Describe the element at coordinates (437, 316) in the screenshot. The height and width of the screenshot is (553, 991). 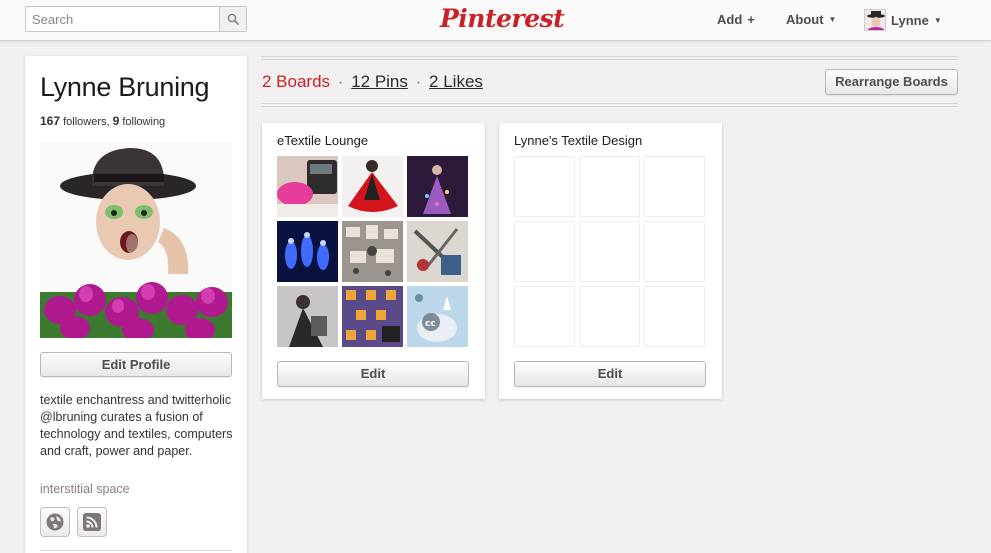
I see `board-thumbnail: cc` at that location.